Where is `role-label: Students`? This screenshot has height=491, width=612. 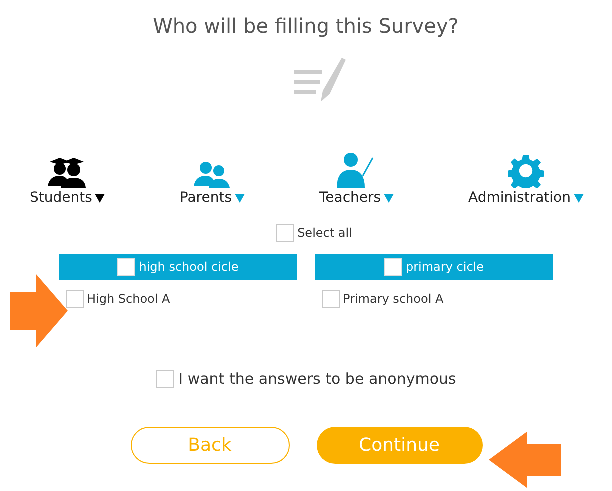
role-label: Students is located at coordinates (61, 198).